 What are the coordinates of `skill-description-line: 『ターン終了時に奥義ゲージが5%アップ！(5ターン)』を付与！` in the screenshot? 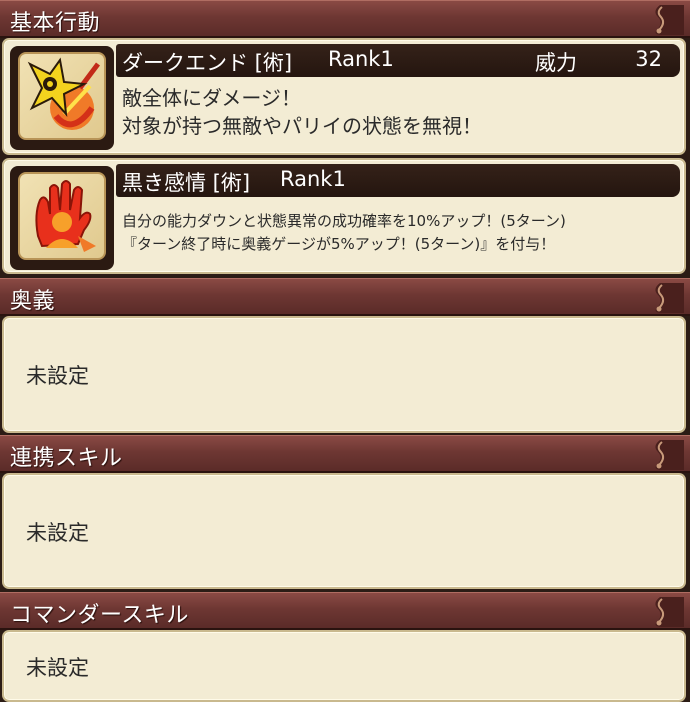 It's located at (339, 244).